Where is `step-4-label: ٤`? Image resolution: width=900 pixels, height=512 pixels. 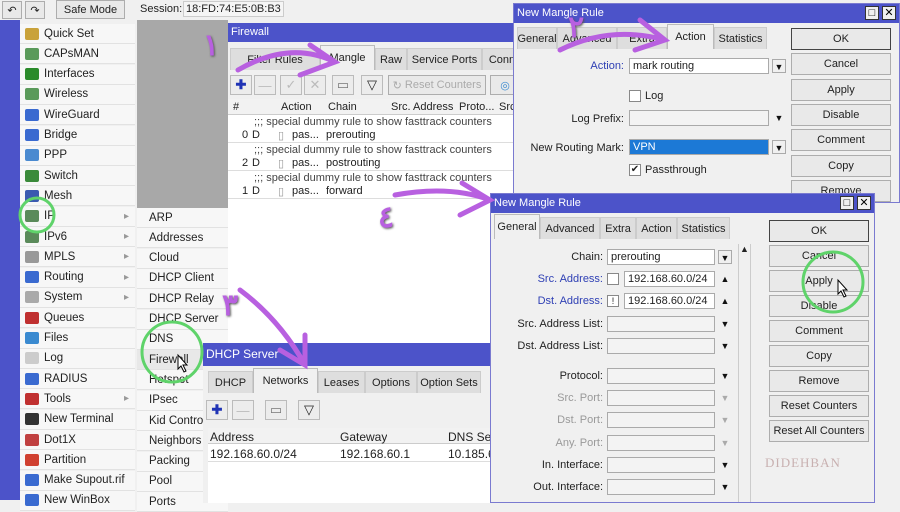 step-4-label: ٤ is located at coordinates (386, 217).